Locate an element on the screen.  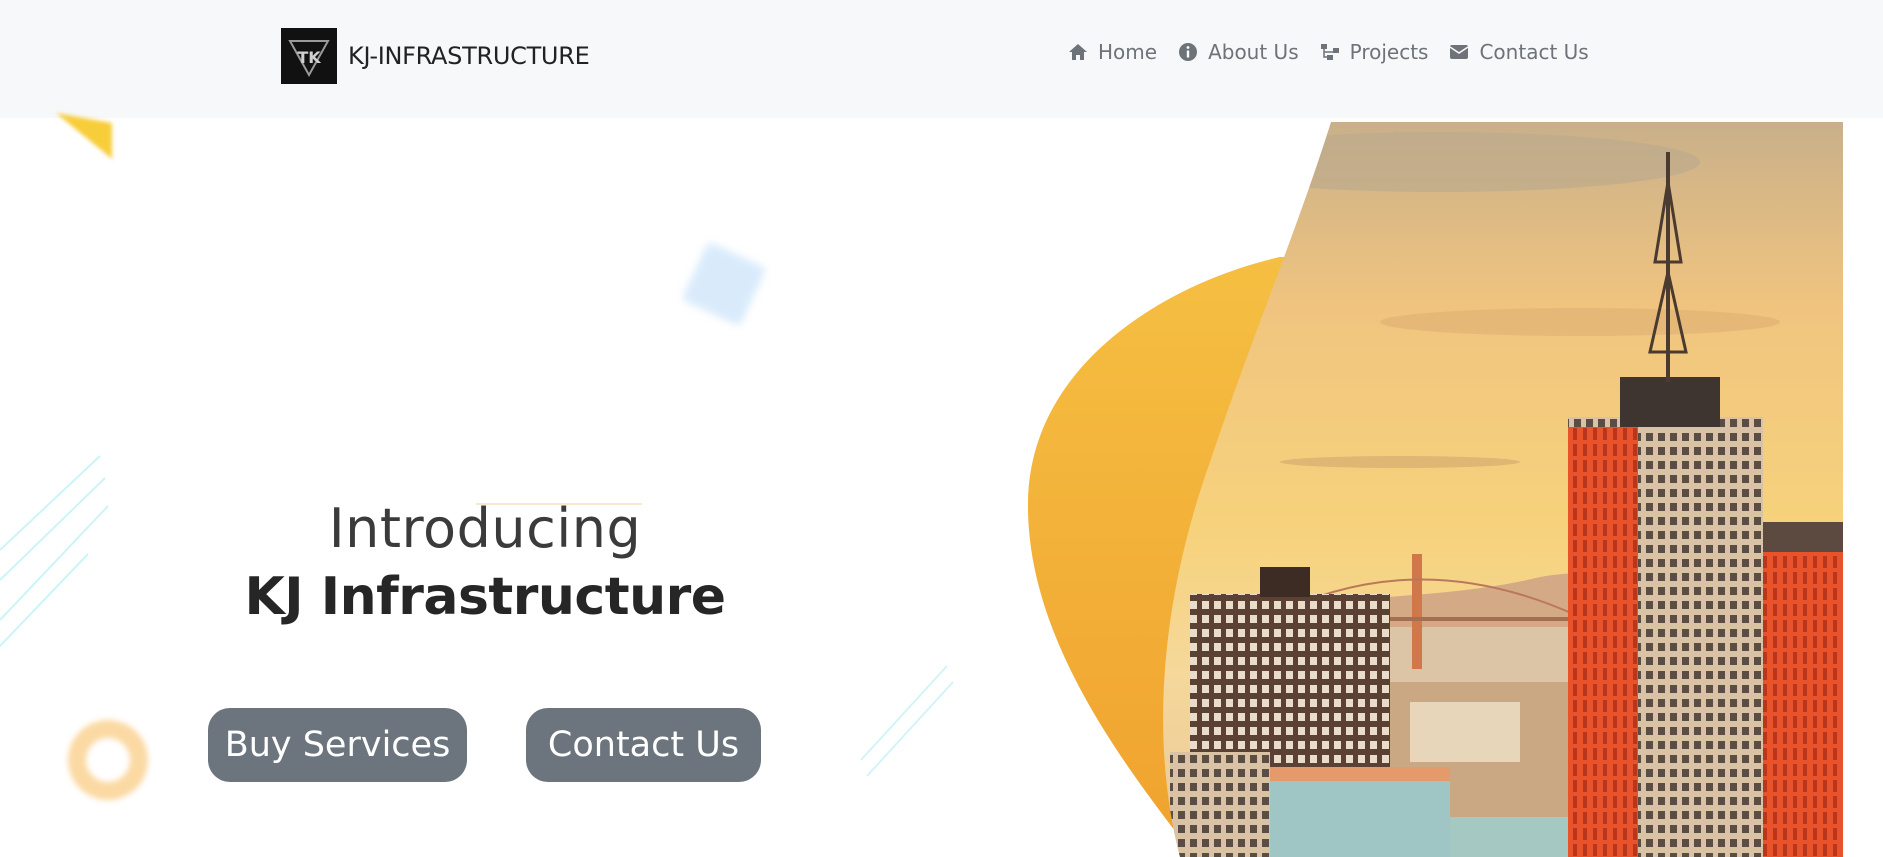
contact-us-button: Contact Us is located at coordinates (643, 745).